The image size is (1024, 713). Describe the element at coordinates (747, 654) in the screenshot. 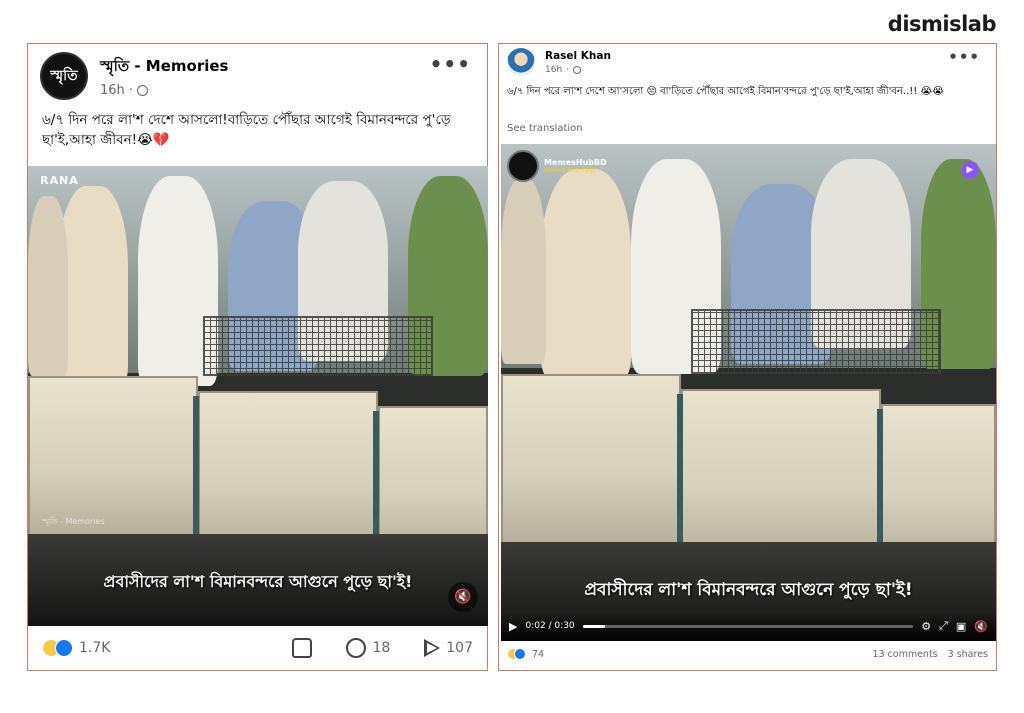

I see `post-footer: 74 13 comments 3 shares` at that location.